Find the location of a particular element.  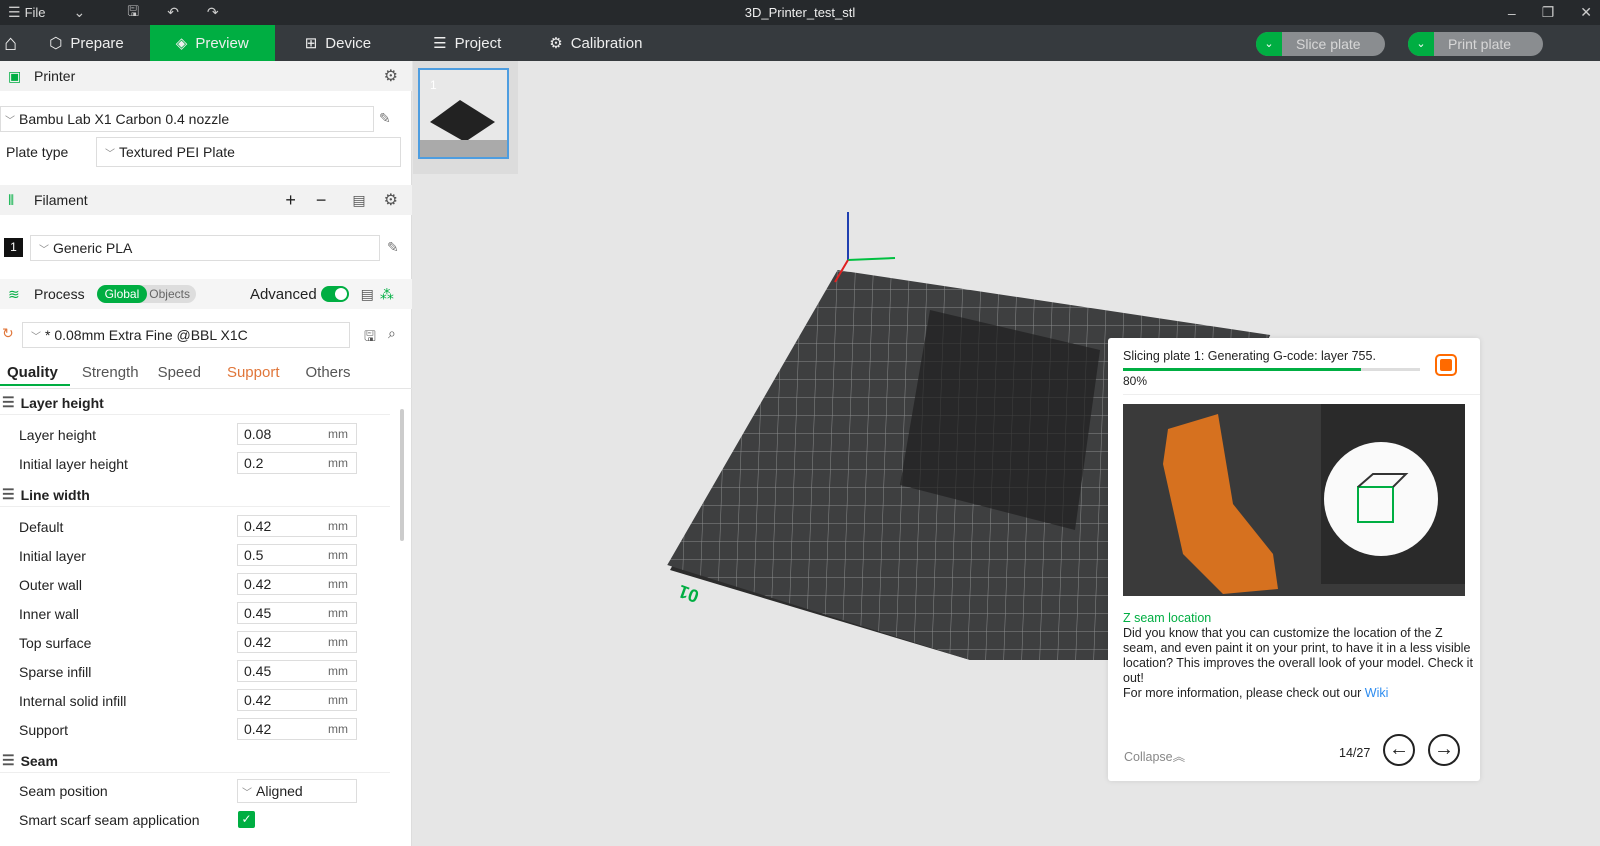

redo-icon: ↷ is located at coordinates (213, 12).